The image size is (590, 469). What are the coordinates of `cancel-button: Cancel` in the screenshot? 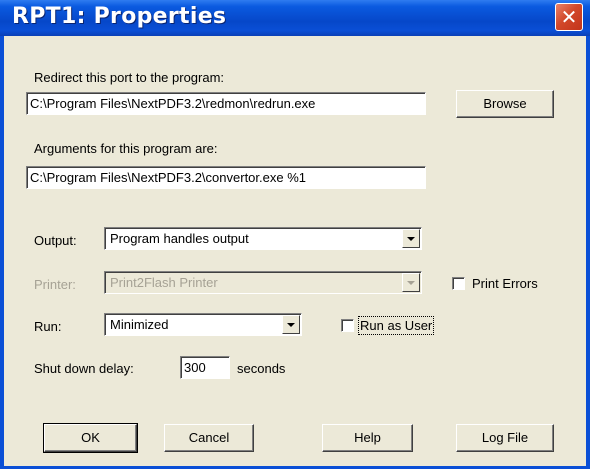 It's located at (209, 438).